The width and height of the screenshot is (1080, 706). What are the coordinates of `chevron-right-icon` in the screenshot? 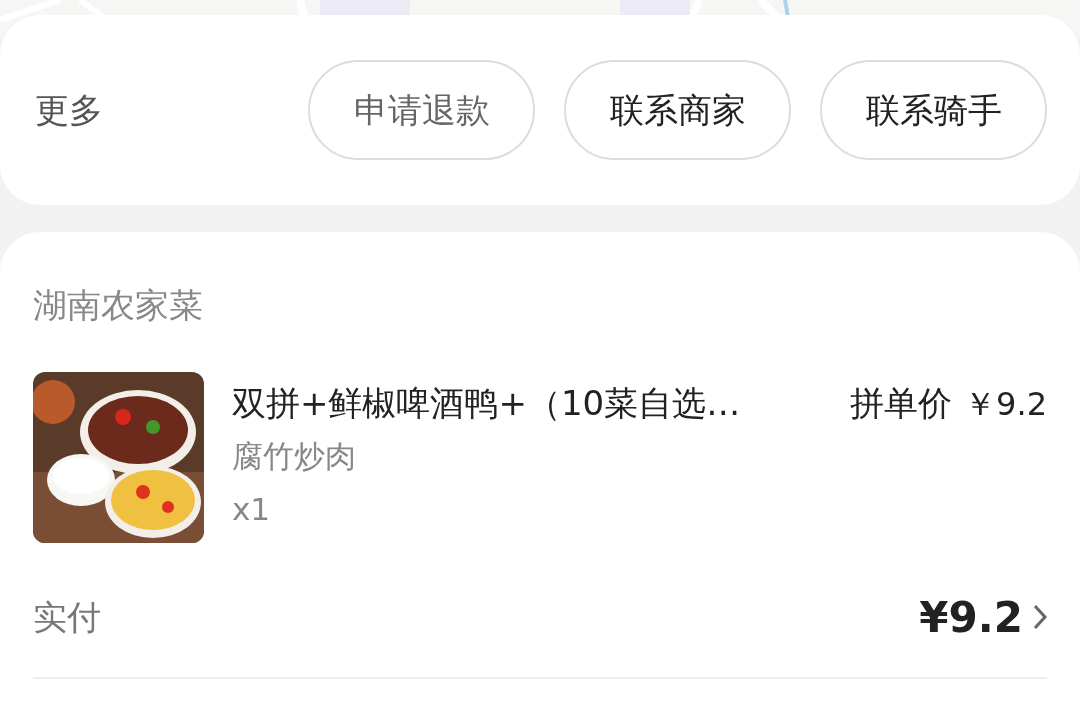 It's located at (1040, 617).